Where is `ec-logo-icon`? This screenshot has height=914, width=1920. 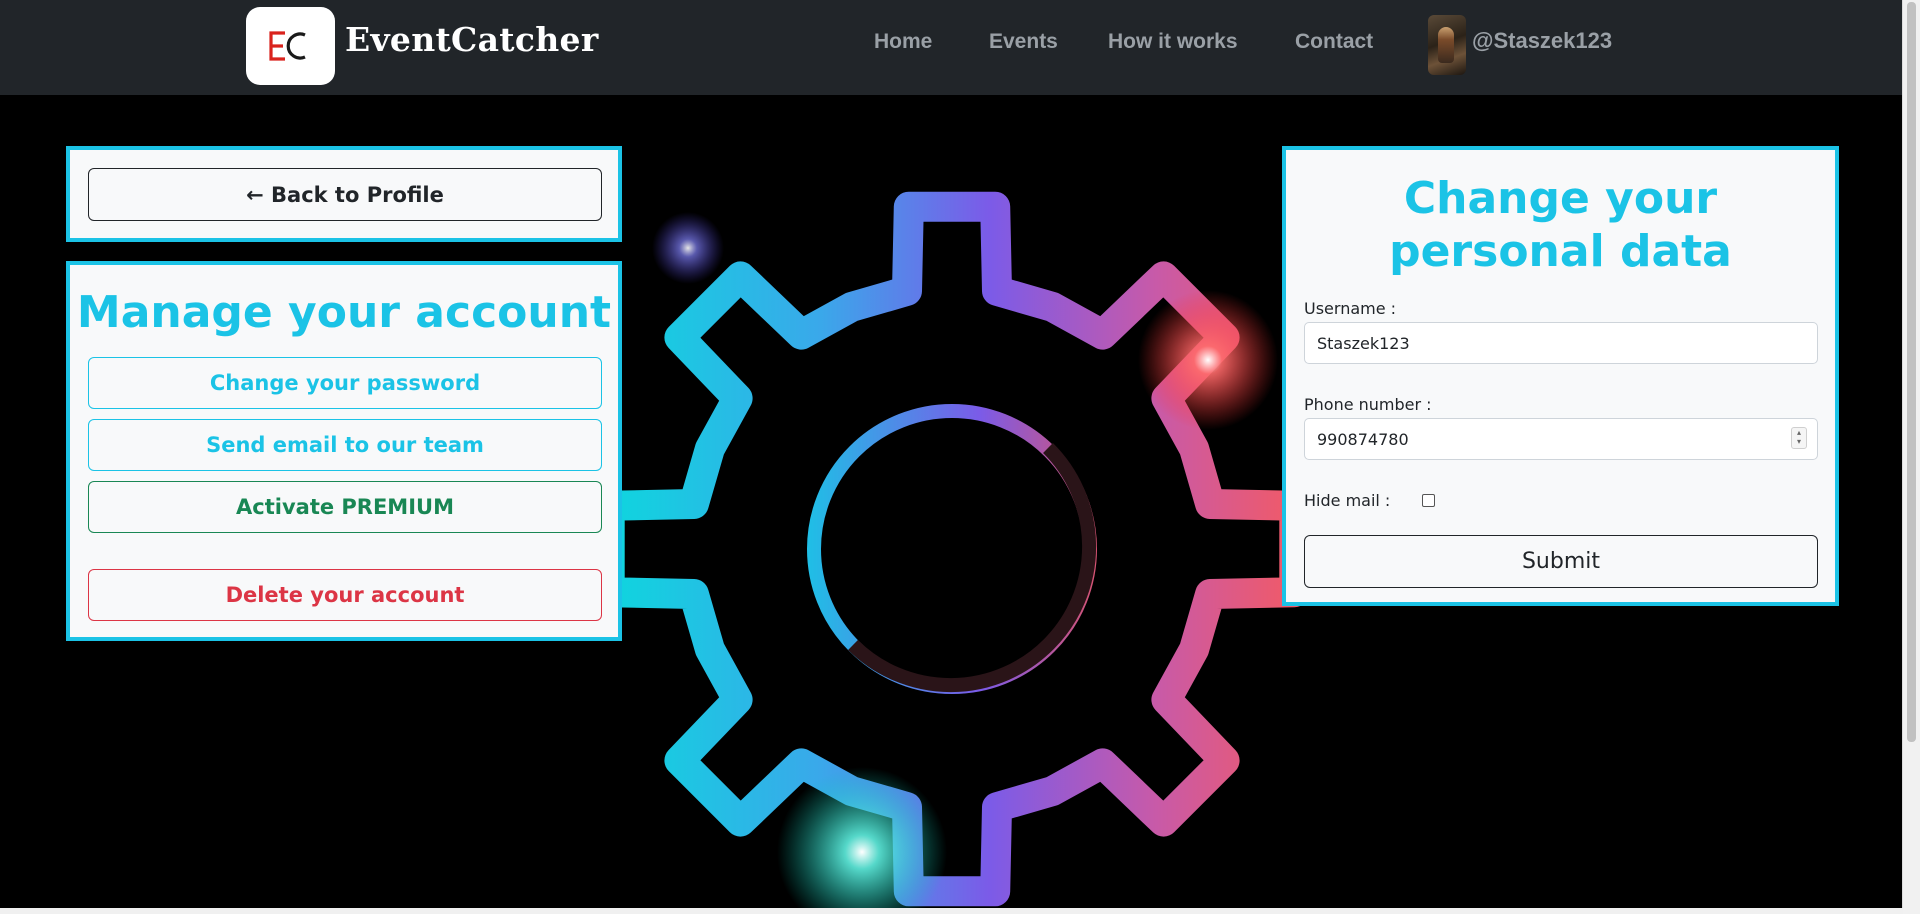 ec-logo-icon is located at coordinates (287, 46).